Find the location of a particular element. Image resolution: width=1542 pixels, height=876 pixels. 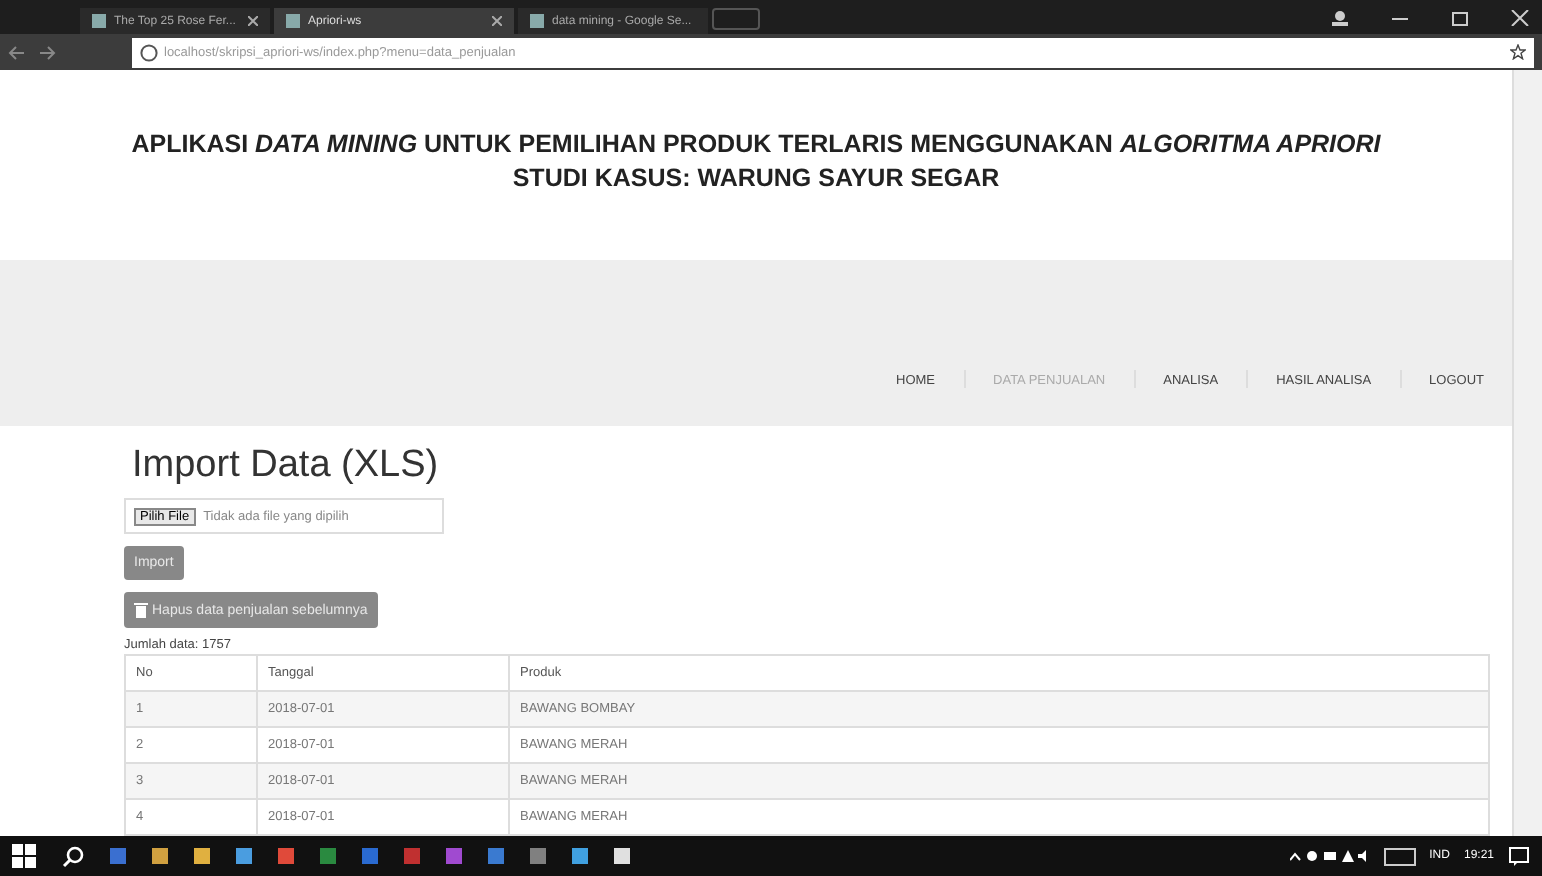

notification-icon is located at coordinates (1519, 856).